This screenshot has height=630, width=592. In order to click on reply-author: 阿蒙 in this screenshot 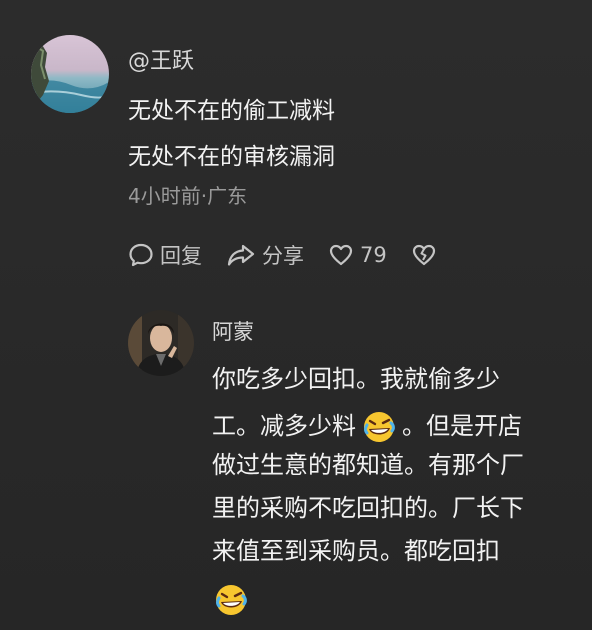, I will do `click(233, 331)`.